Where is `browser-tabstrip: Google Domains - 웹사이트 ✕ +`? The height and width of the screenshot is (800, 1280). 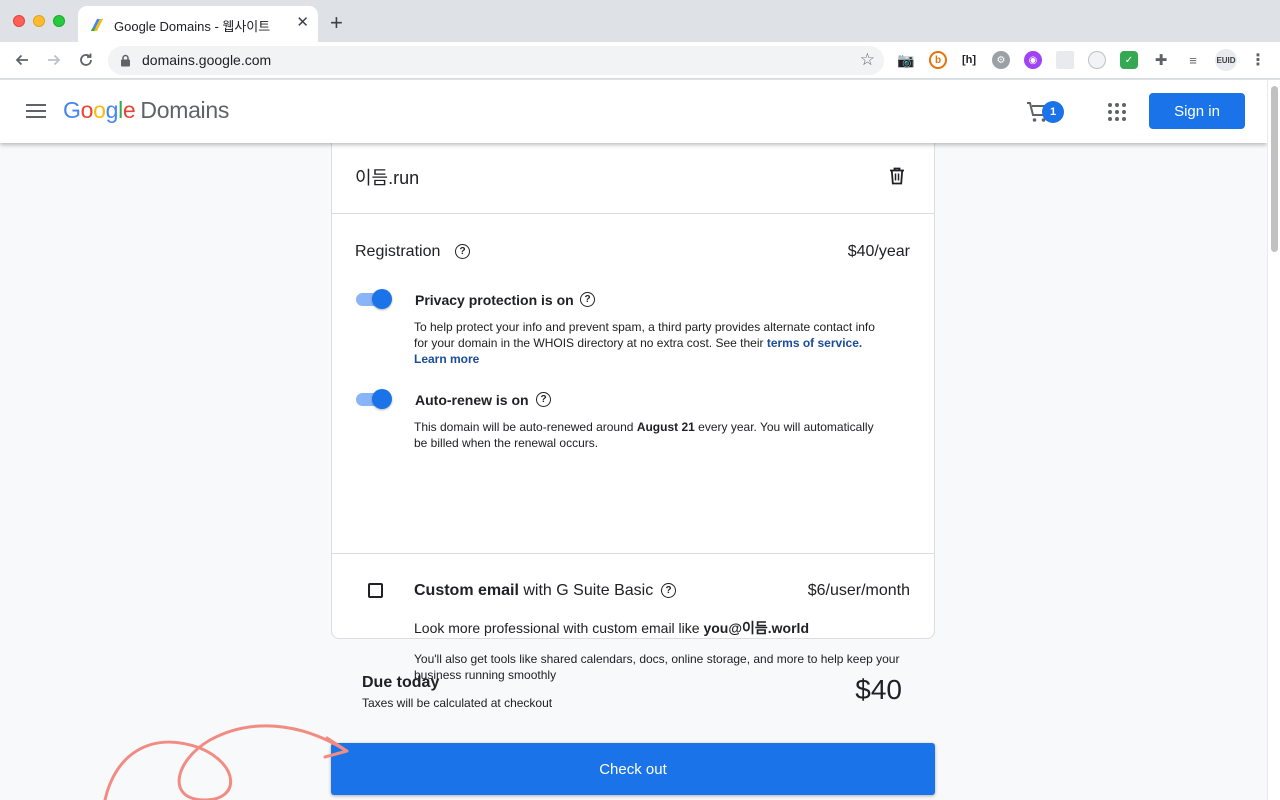
browser-tabstrip: Google Domains - 웹사이트 ✕ + is located at coordinates (640, 21).